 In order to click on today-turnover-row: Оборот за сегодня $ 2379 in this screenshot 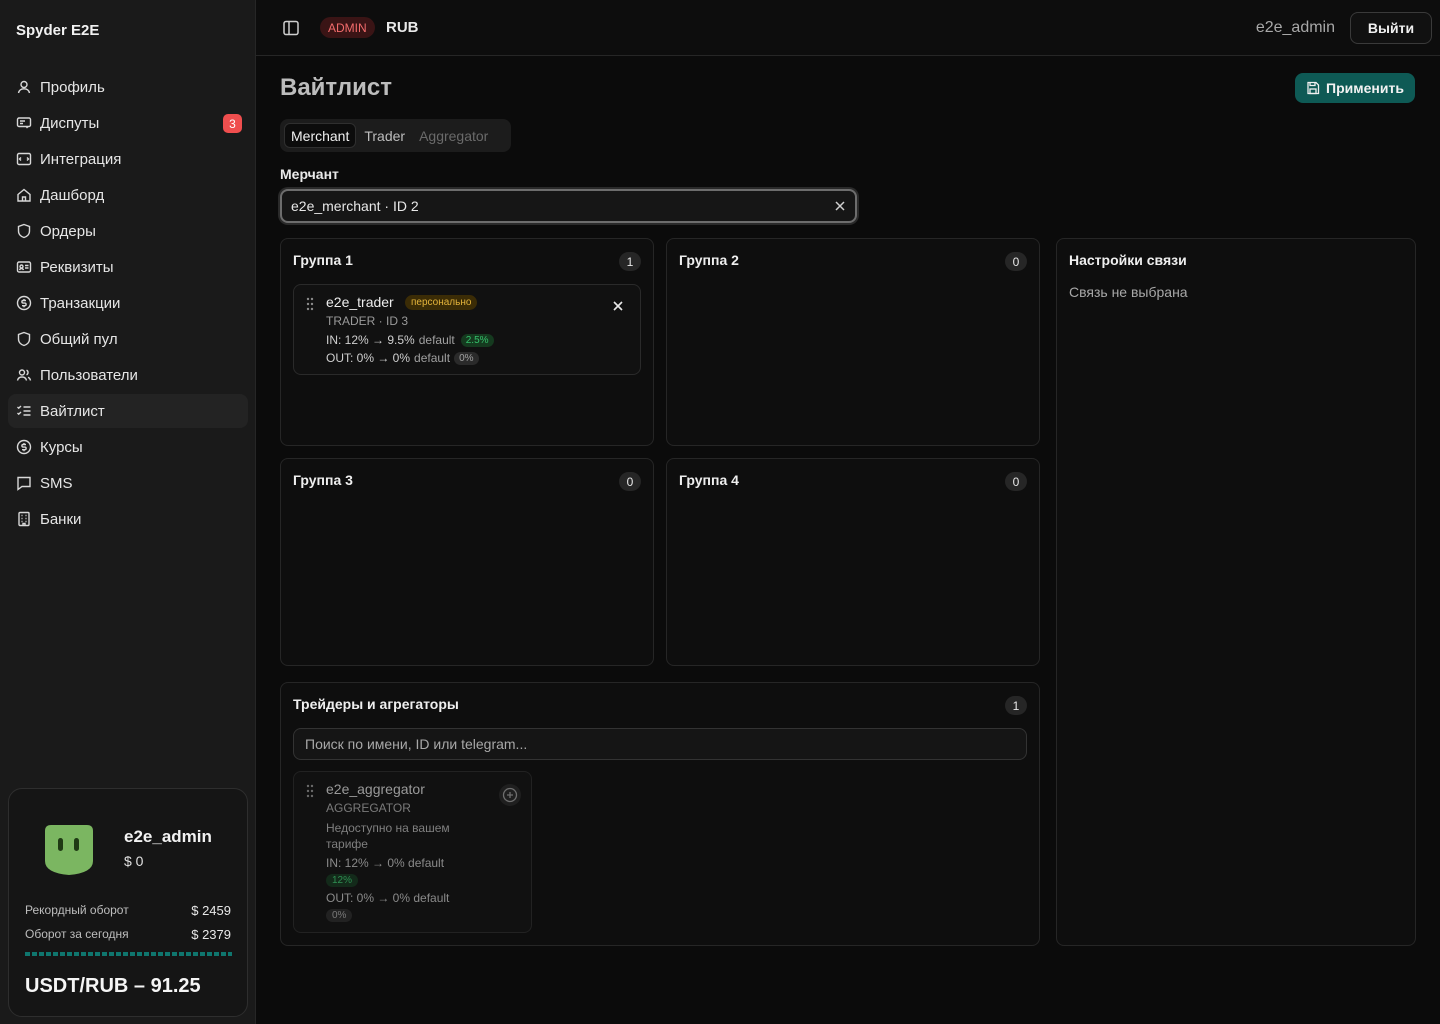, I will do `click(128, 934)`.